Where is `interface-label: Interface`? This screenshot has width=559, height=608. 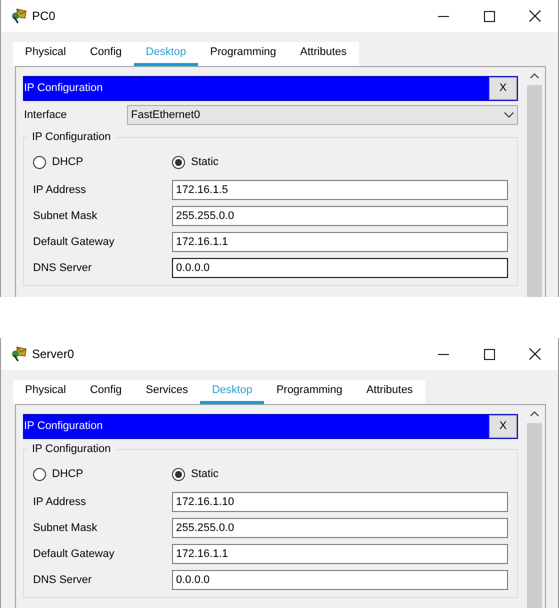 interface-label: Interface is located at coordinates (45, 115).